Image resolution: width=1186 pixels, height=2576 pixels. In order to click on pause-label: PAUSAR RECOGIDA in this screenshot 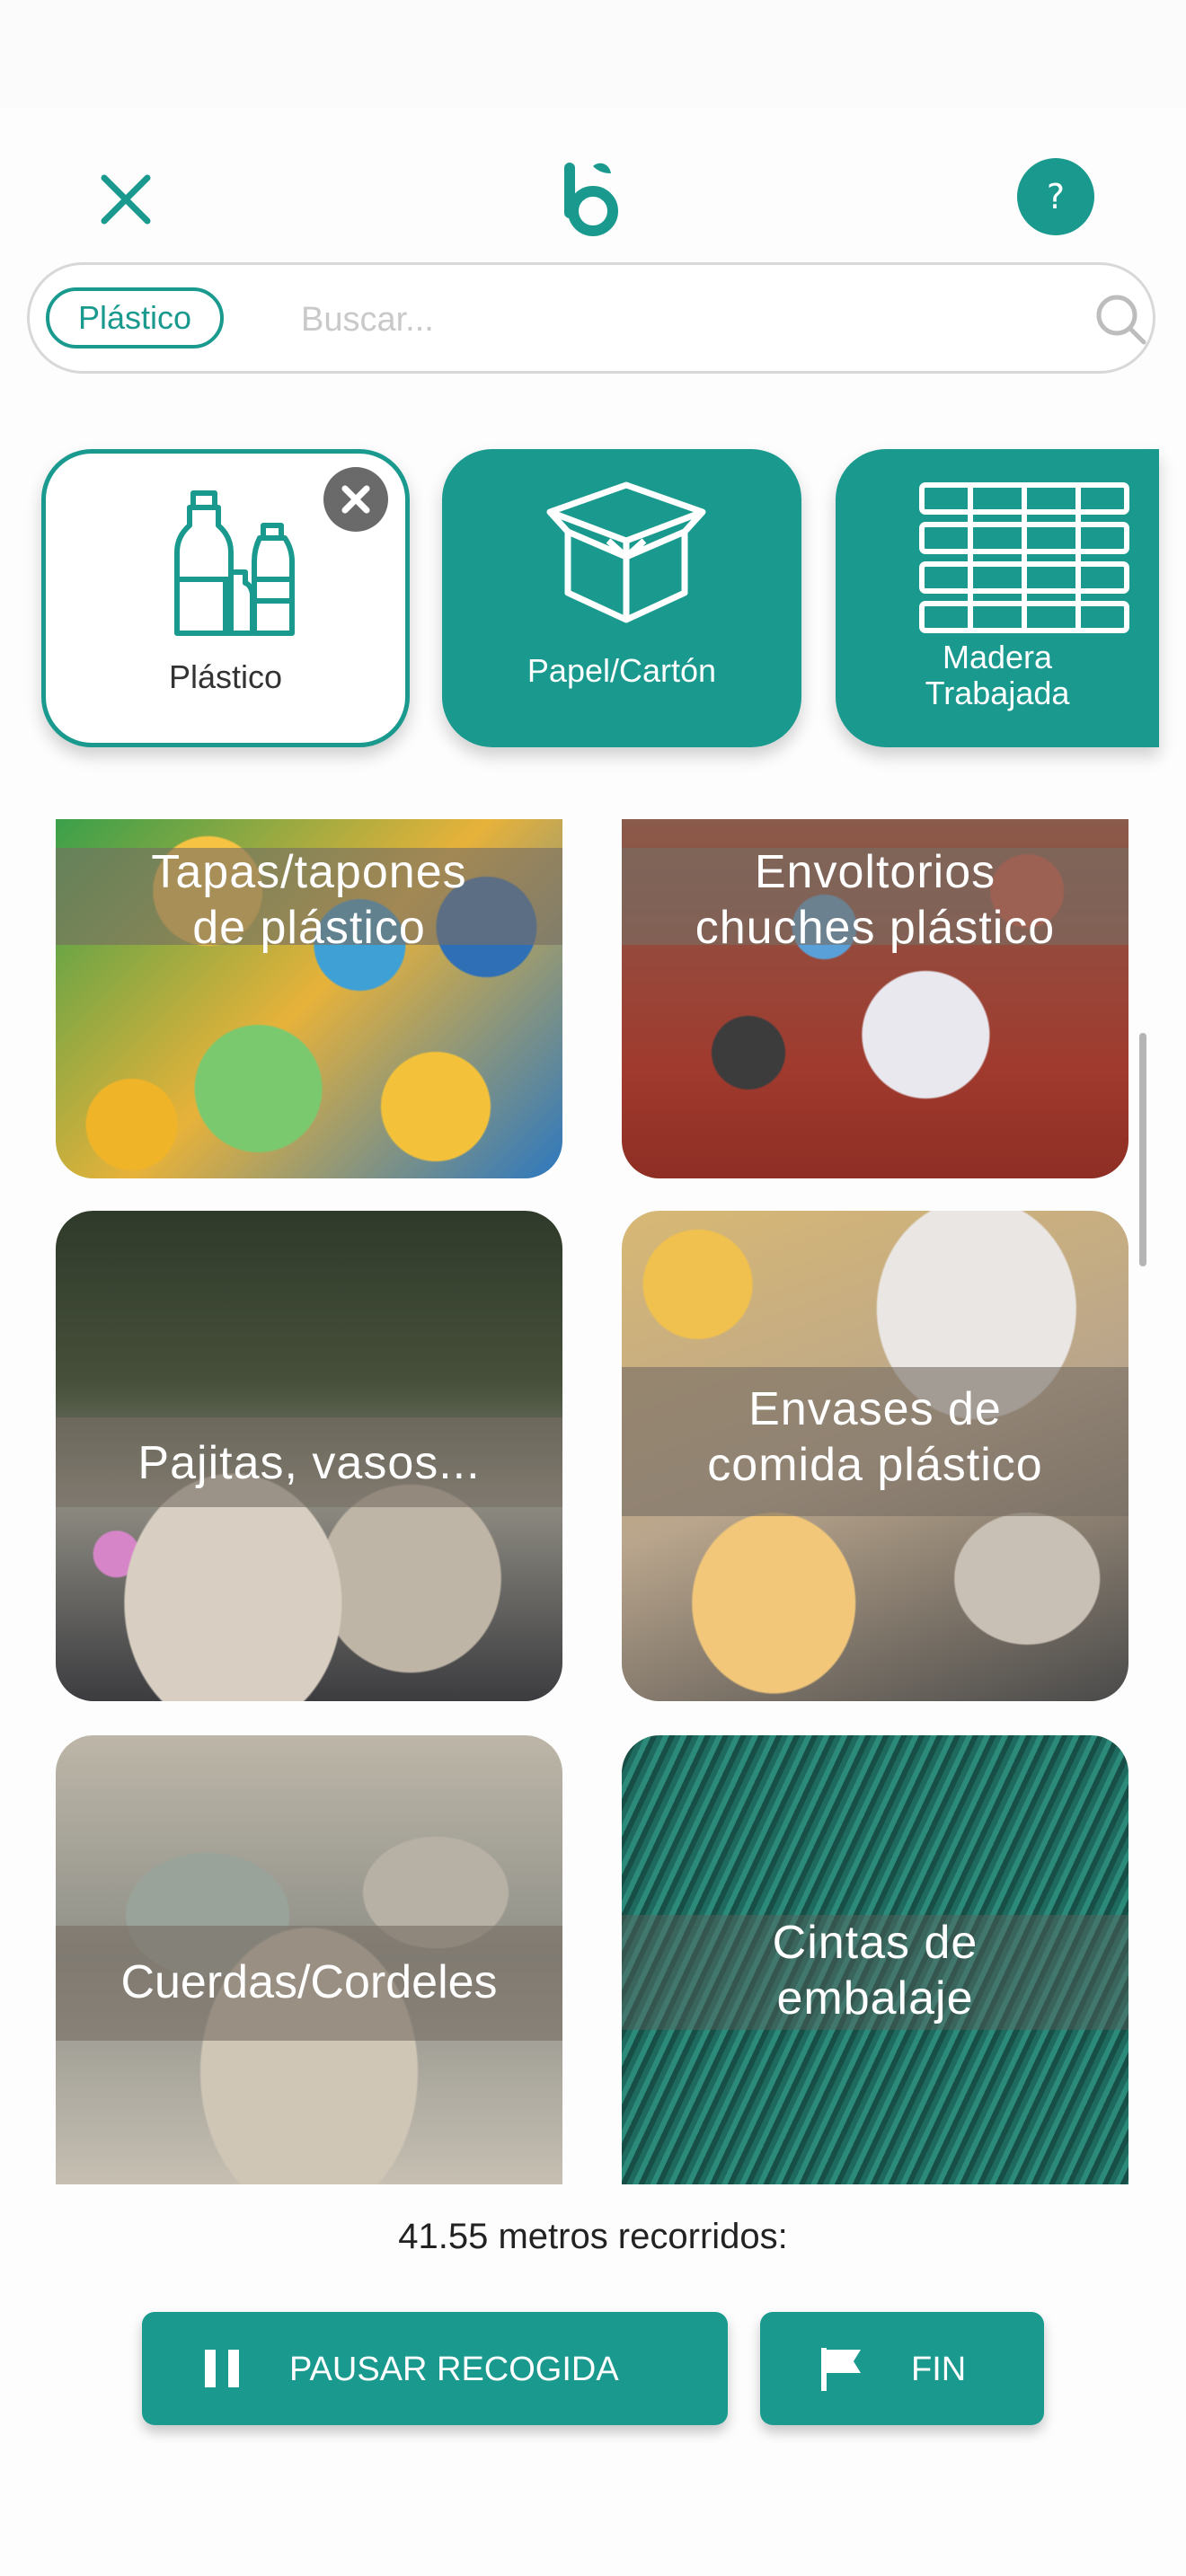, I will do `click(454, 2369)`.